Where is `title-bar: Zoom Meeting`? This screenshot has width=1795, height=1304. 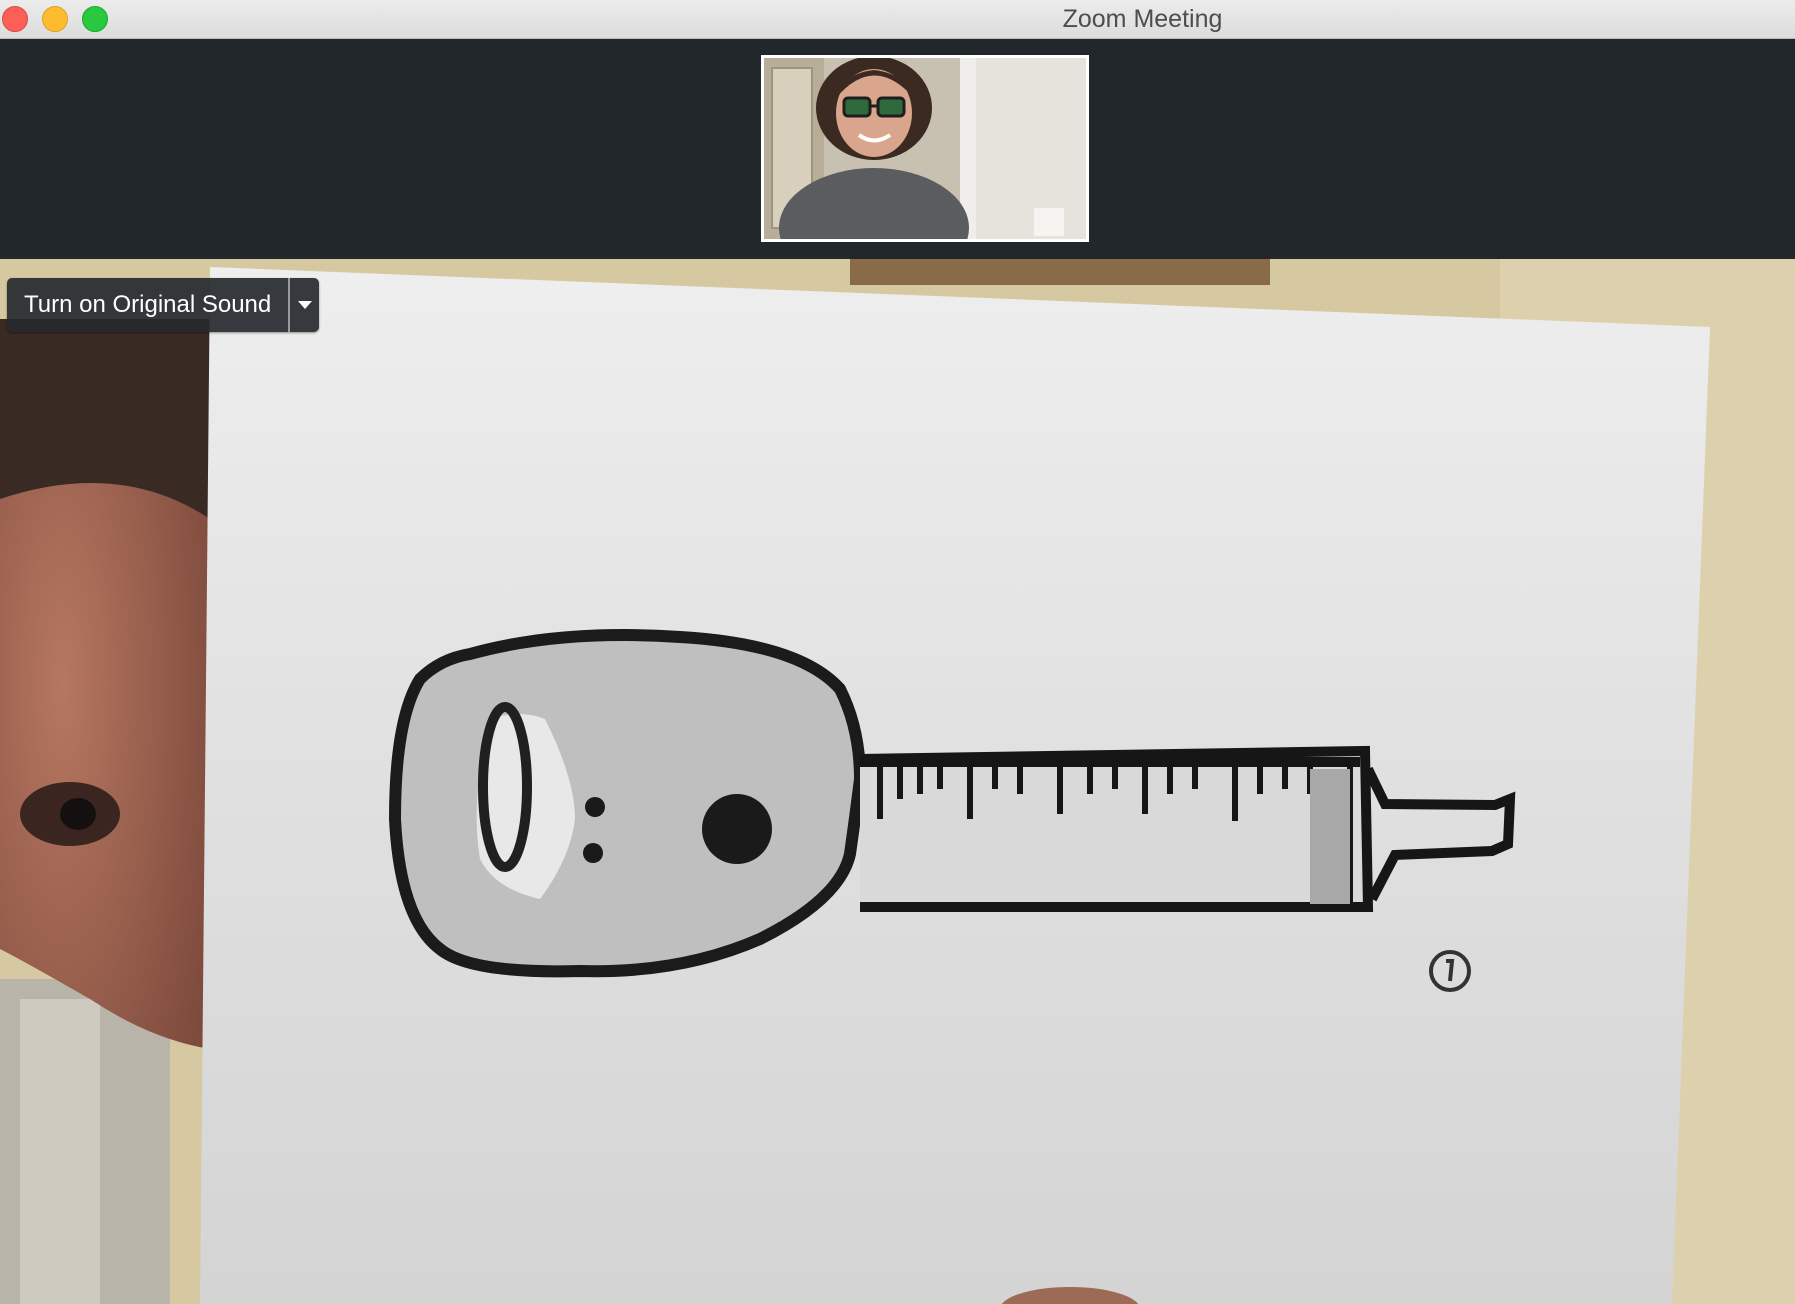 title-bar: Zoom Meeting is located at coordinates (897, 19).